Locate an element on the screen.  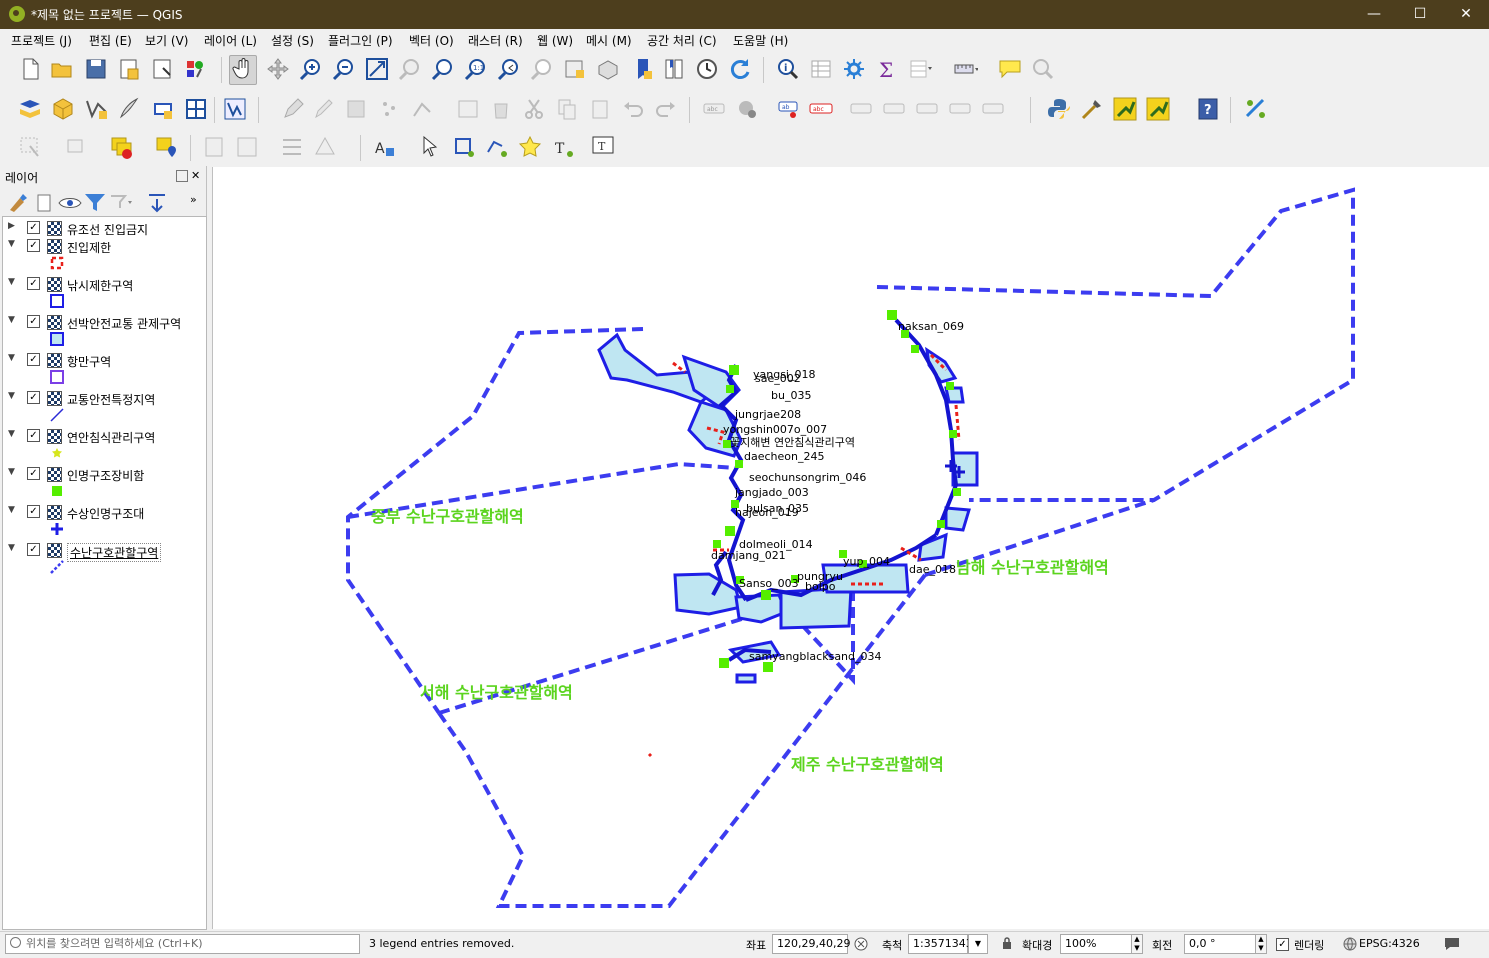
layer-row: ▼ ✓ 수난구호관할구역 is located at coordinates (103, 551).